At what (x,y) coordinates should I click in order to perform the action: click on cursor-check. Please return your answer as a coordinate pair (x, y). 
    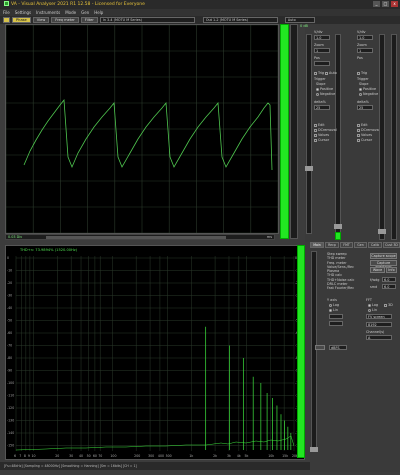
    Looking at the image, I should click on (315, 140).